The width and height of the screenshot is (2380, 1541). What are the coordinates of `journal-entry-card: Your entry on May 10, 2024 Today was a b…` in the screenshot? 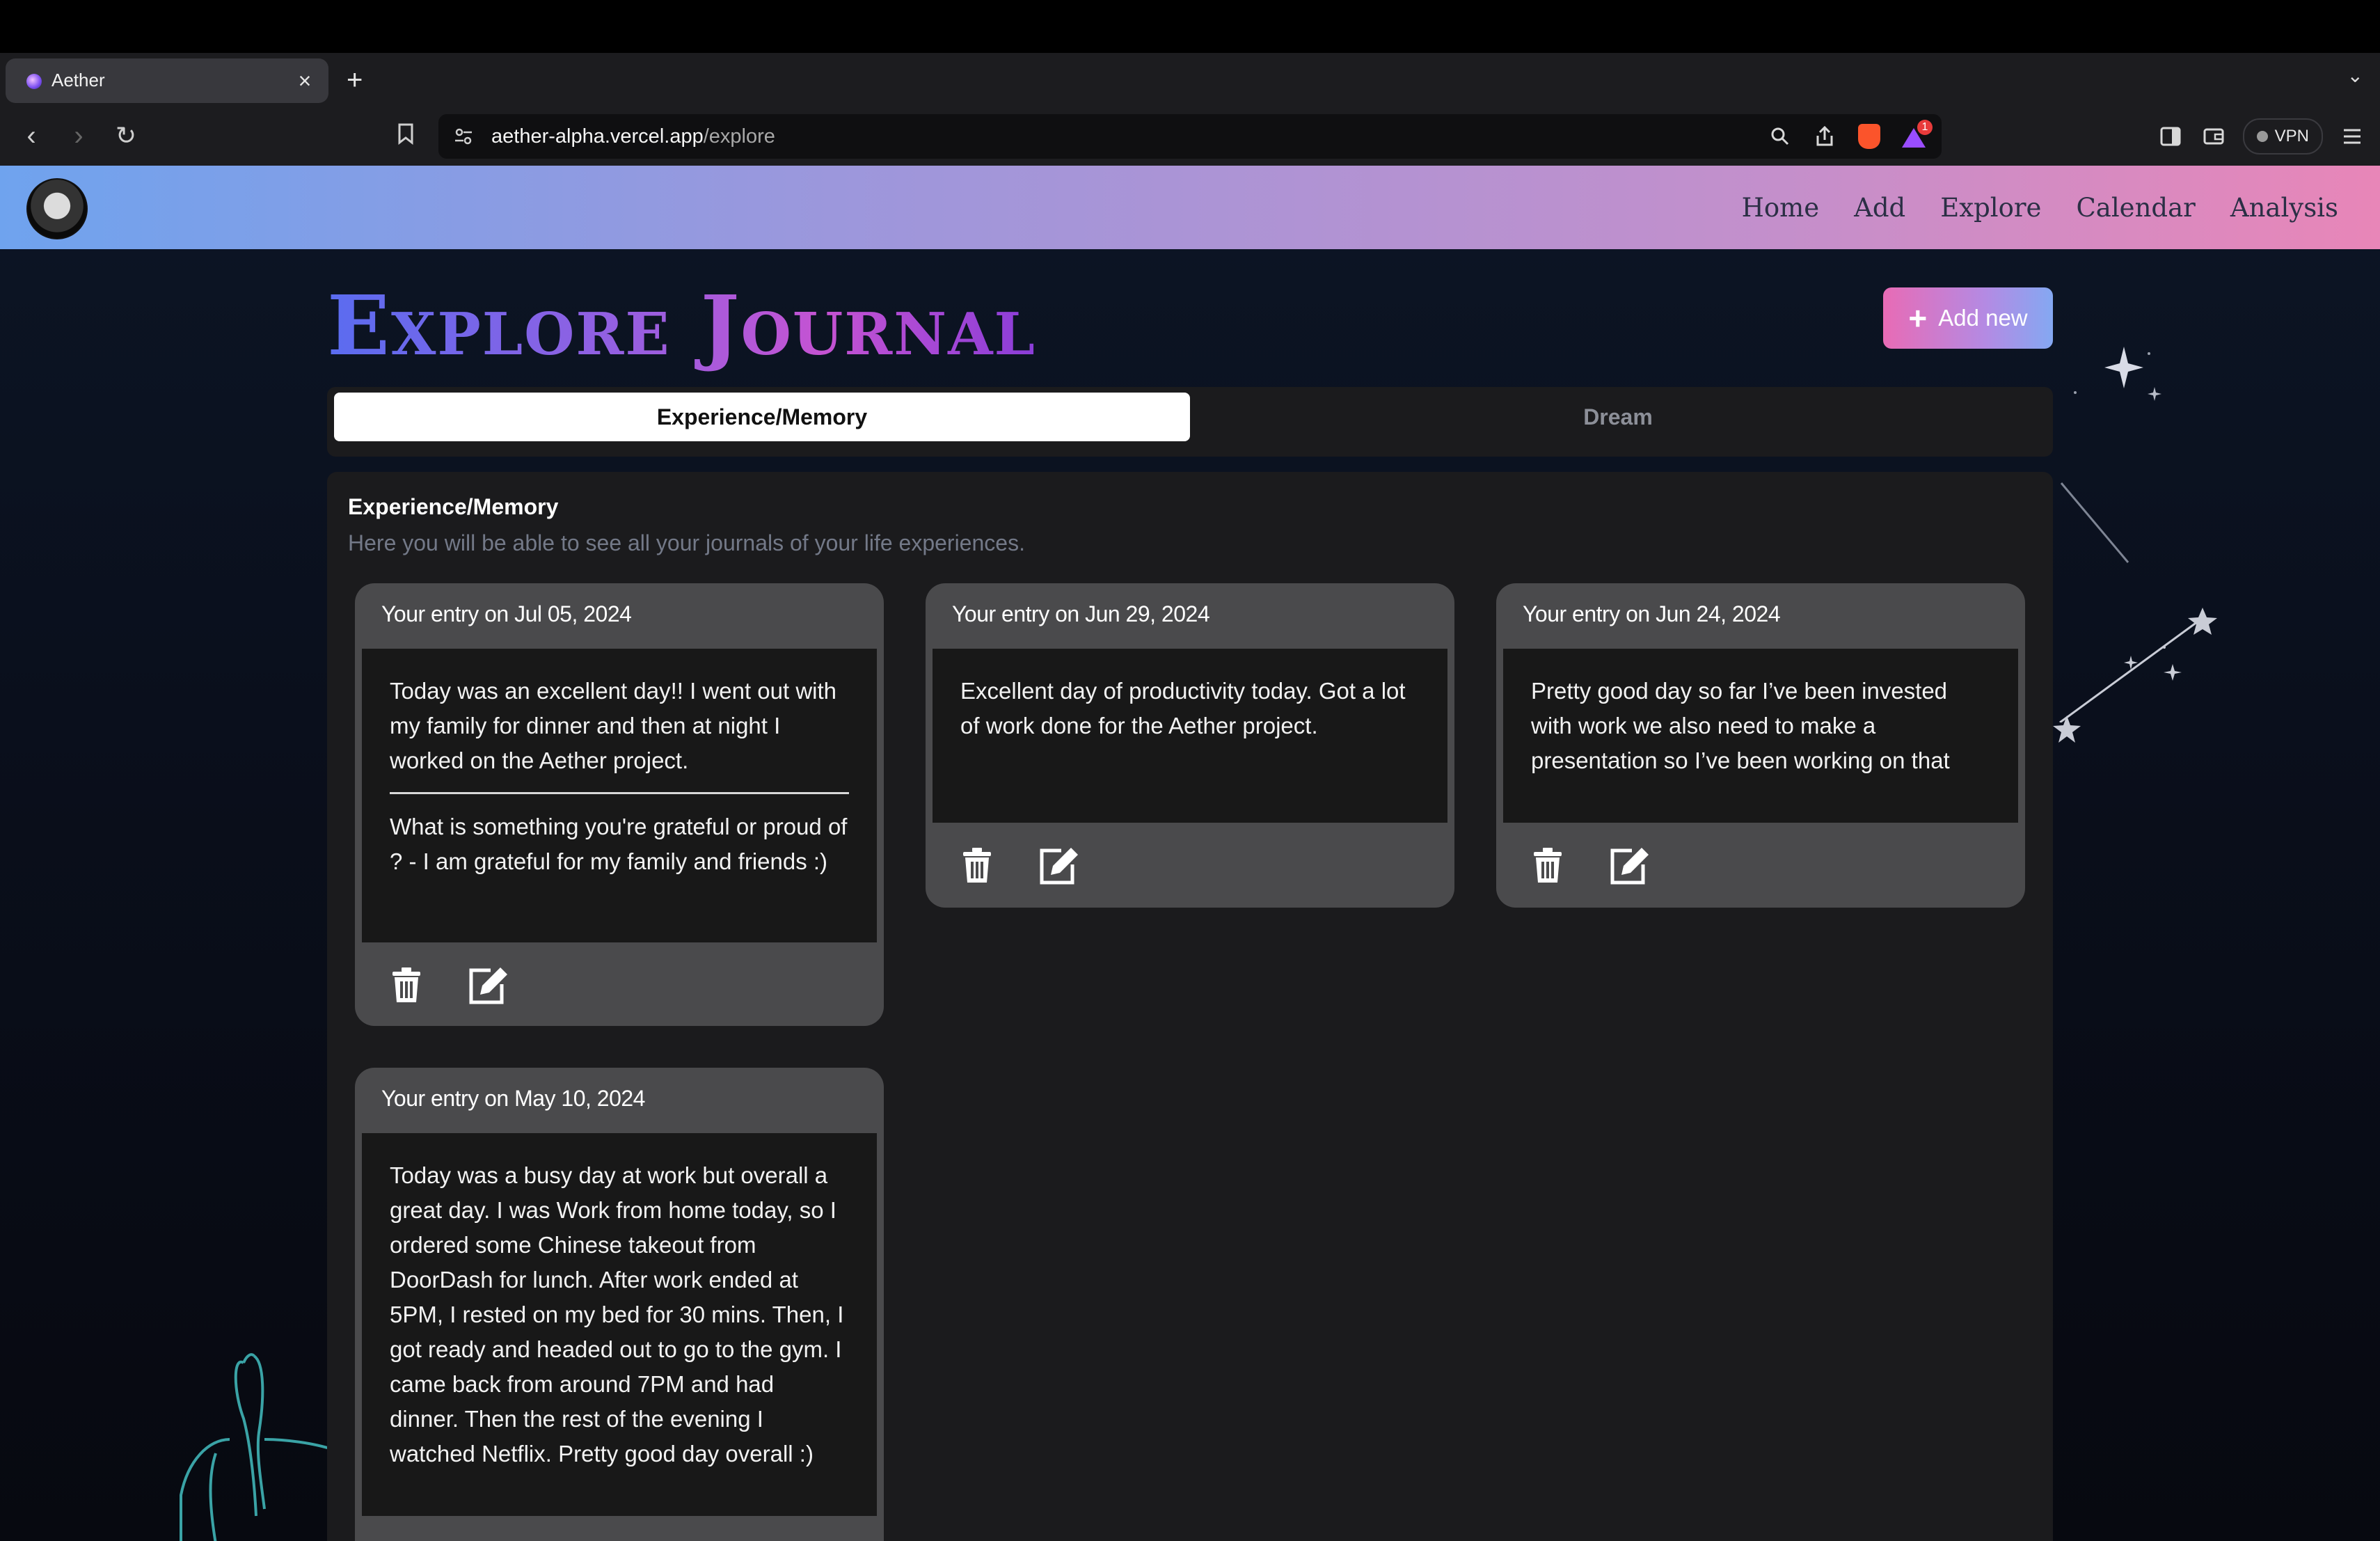 It's located at (619, 1304).